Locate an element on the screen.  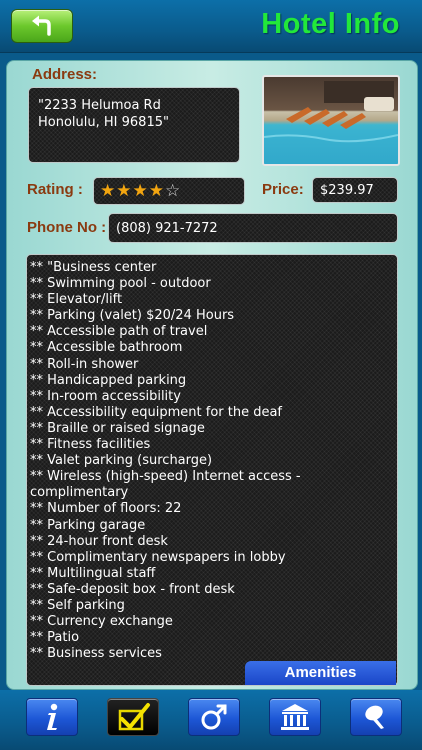
amenity-item: ** Accessibility equipment for the deaf is located at coordinates (156, 412).